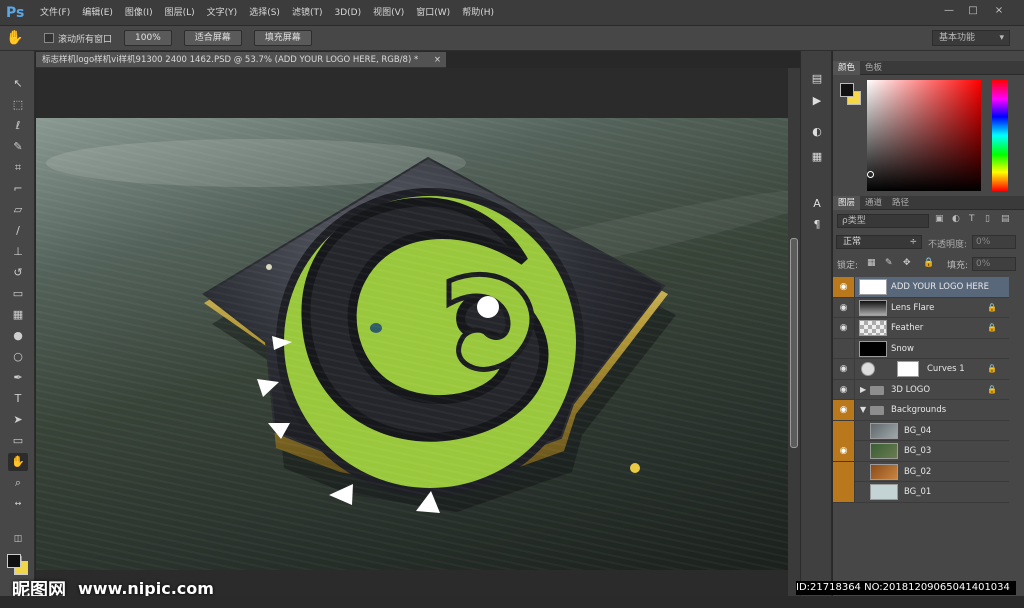  I want to click on foreground-color-chip, so click(847, 90).